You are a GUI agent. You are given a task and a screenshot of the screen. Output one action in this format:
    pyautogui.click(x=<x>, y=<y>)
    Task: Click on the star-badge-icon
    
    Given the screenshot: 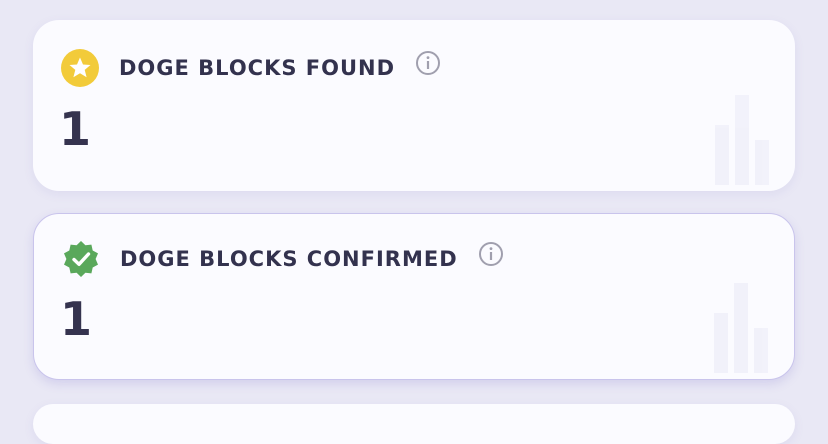 What is the action you would take?
    pyautogui.click(x=80, y=68)
    